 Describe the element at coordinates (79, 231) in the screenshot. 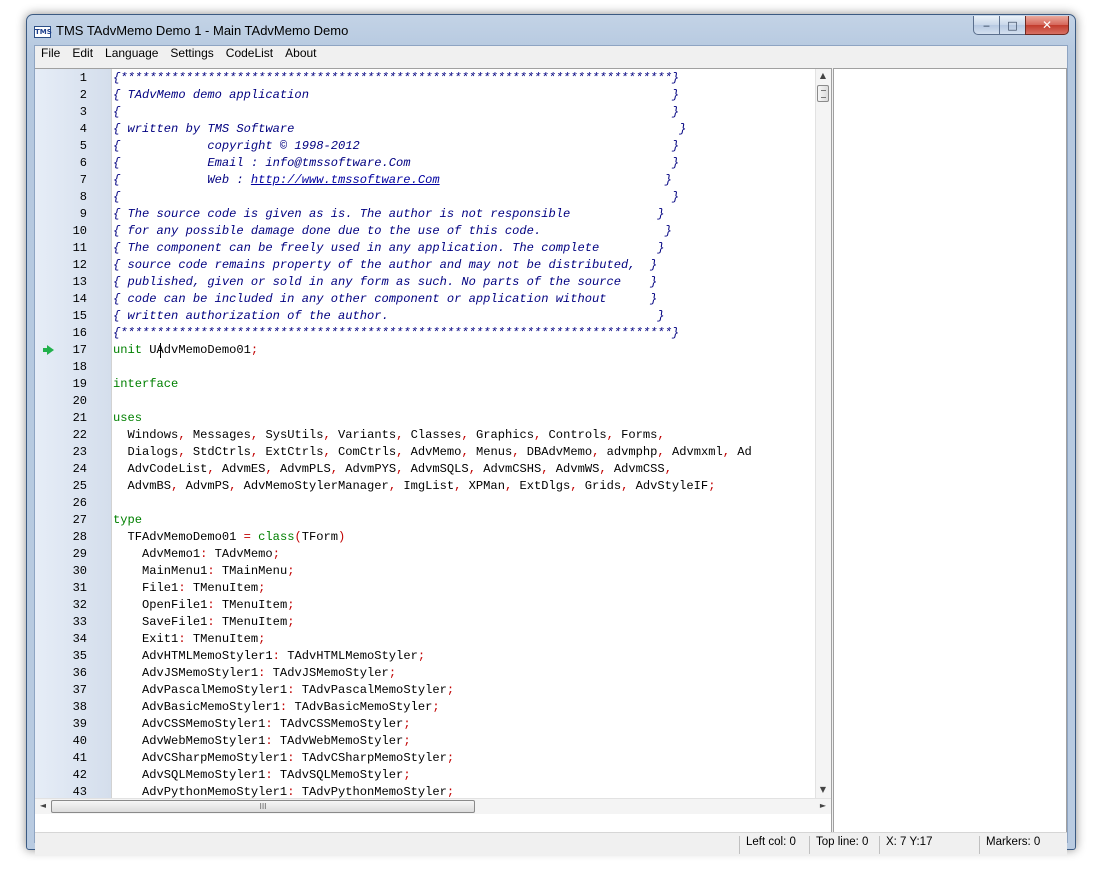

I see `line-number: 10` at that location.